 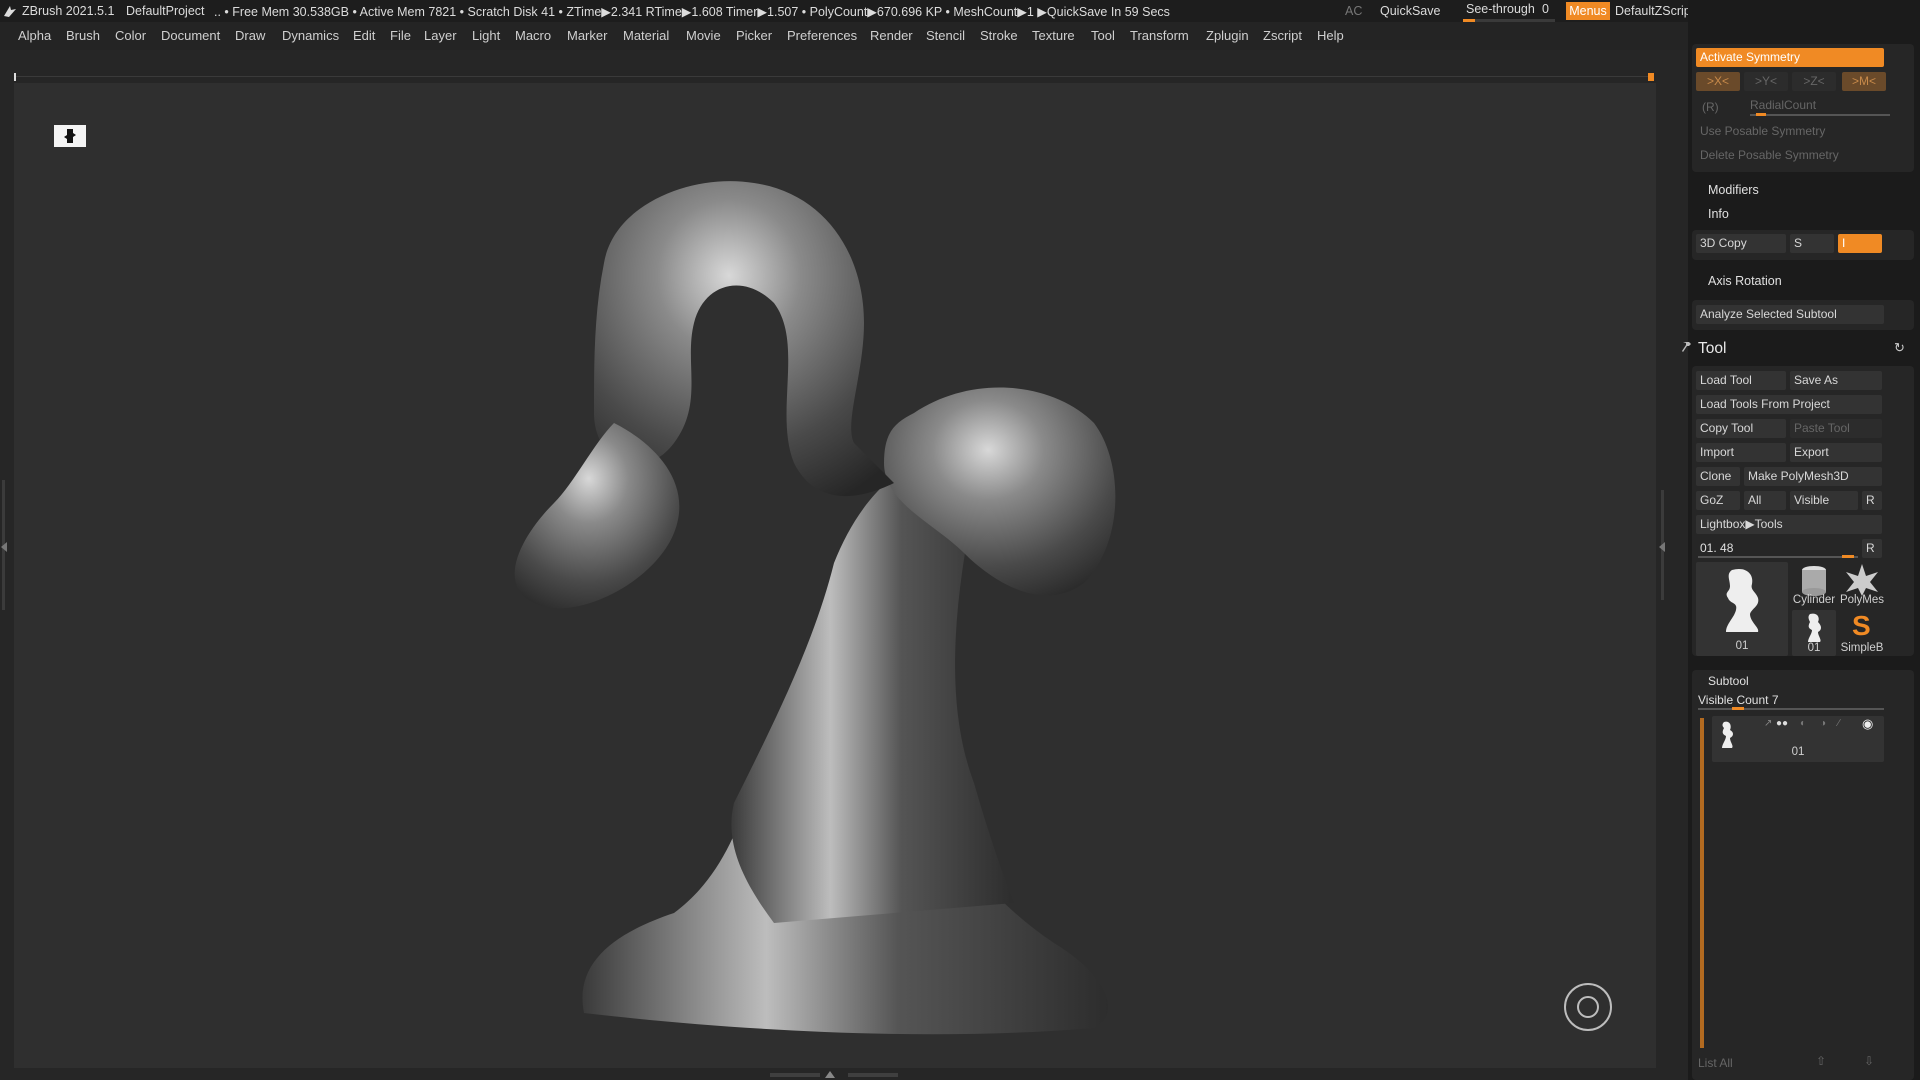 I want to click on import-button: Import, so click(x=1741, y=452).